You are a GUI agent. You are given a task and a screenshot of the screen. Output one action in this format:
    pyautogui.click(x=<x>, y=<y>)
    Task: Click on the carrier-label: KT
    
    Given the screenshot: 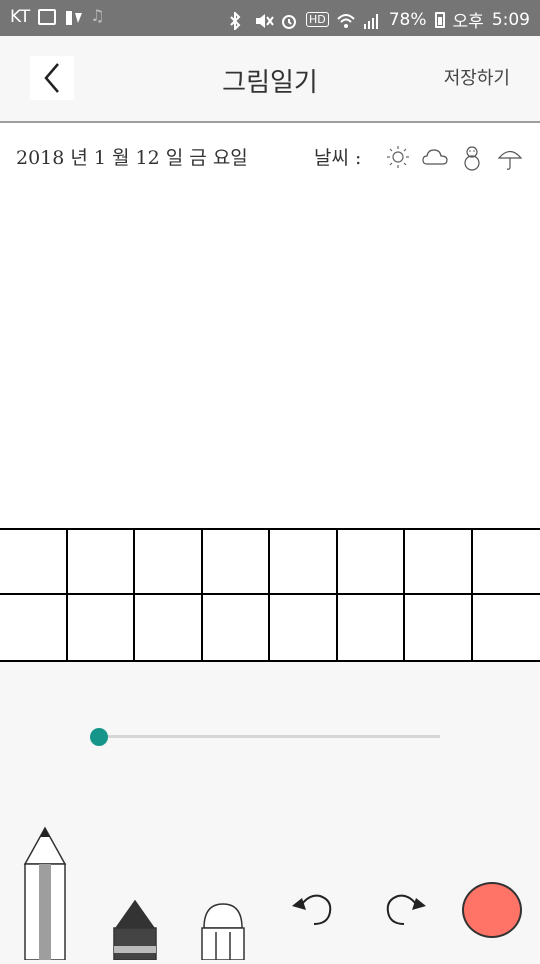 What is the action you would take?
    pyautogui.click(x=20, y=17)
    